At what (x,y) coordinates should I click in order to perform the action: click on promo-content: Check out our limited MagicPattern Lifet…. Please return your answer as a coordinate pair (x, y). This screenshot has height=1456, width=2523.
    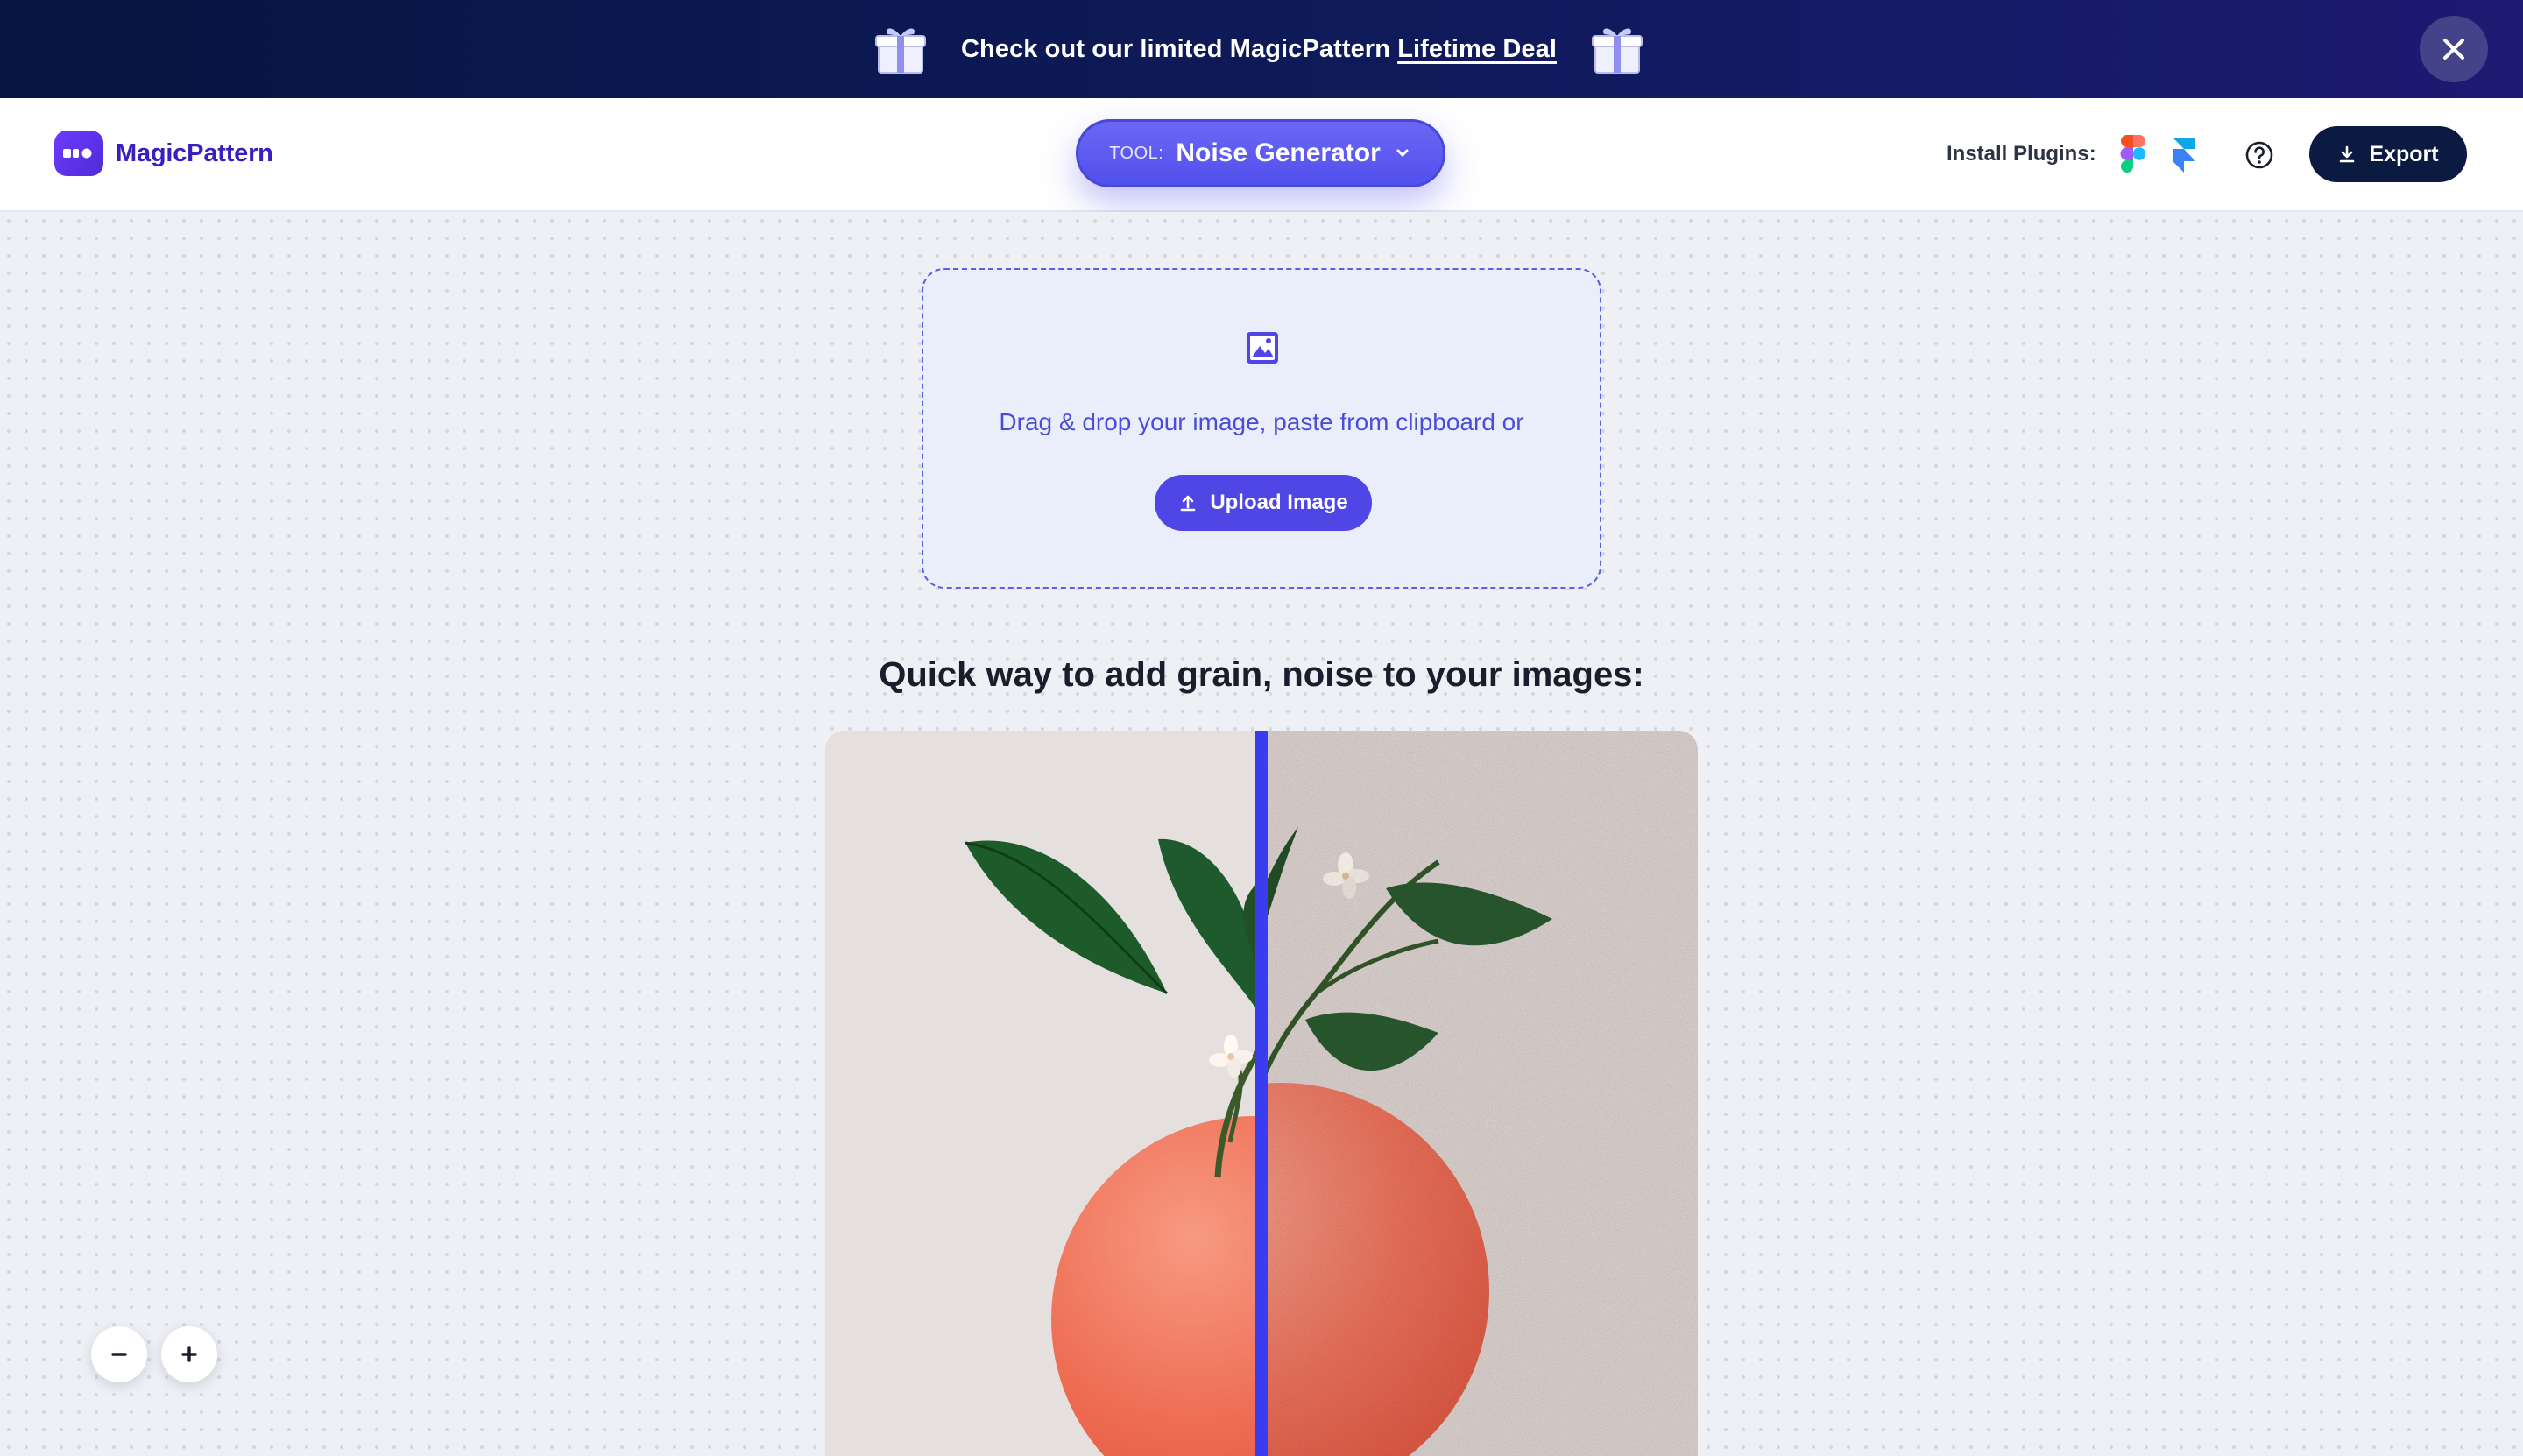
    Looking at the image, I should click on (1259, 49).